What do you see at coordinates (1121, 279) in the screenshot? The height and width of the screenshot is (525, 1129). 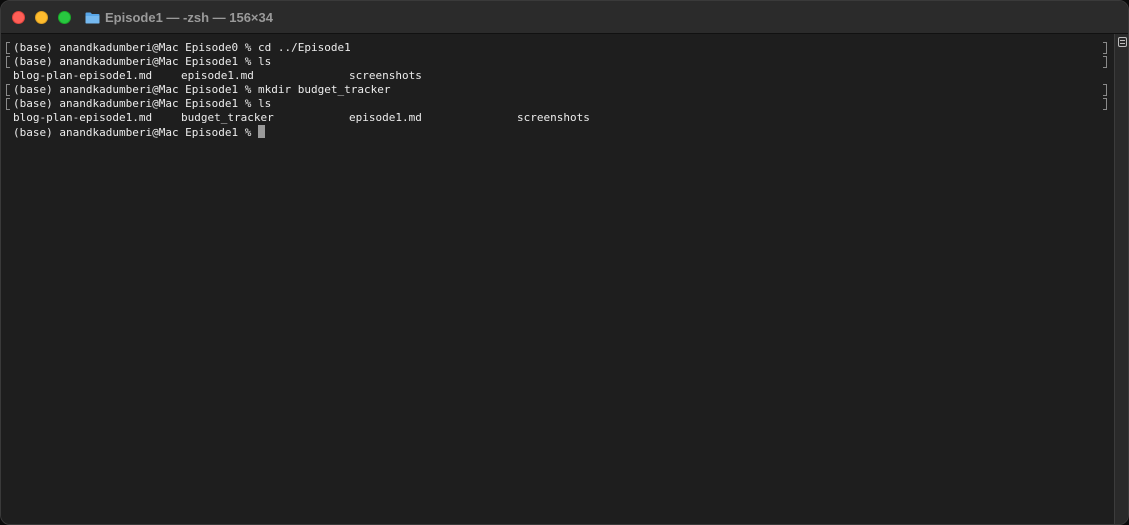 I see `vertical-scrollbar` at bounding box center [1121, 279].